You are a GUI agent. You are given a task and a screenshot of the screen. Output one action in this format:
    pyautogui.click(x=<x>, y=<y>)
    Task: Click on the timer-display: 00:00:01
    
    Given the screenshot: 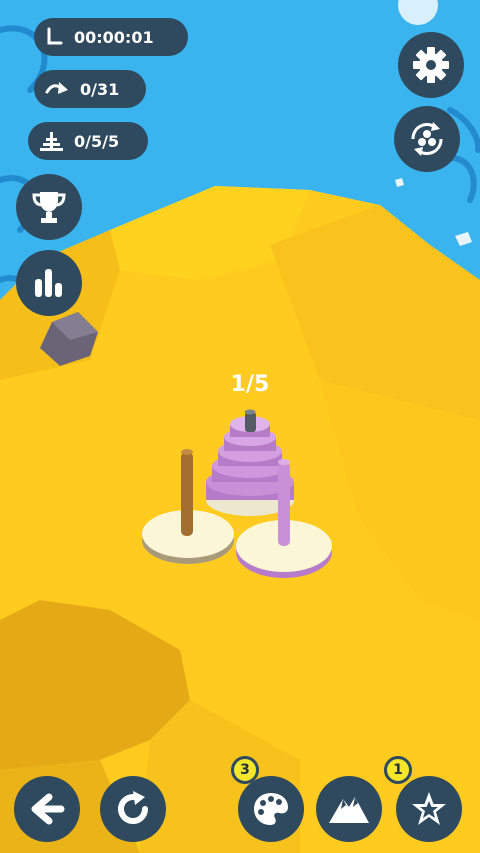 What is the action you would take?
    pyautogui.click(x=111, y=37)
    